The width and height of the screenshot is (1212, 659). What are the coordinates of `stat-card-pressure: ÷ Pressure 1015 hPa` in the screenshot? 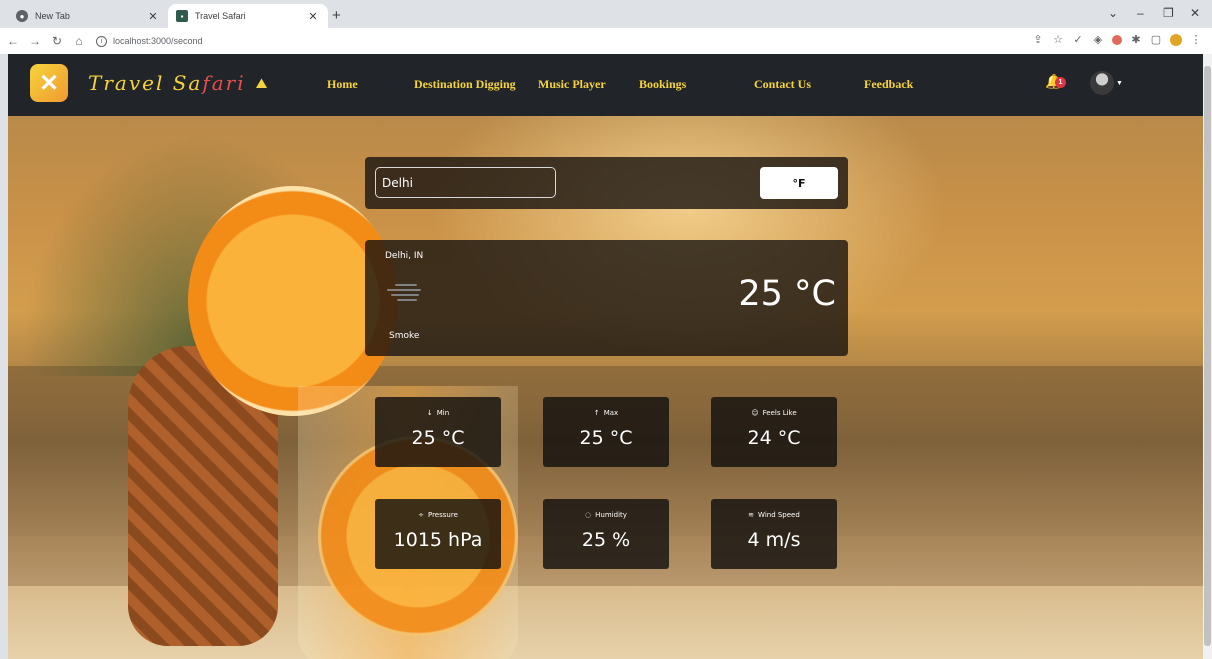 It's located at (438, 534).